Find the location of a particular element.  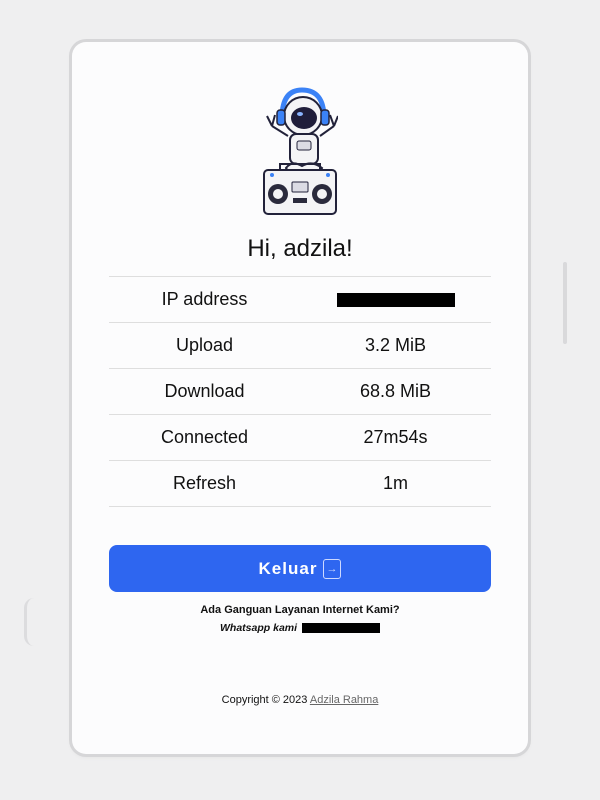

whatsapp-contact: Whatsapp kami is located at coordinates (300, 628).